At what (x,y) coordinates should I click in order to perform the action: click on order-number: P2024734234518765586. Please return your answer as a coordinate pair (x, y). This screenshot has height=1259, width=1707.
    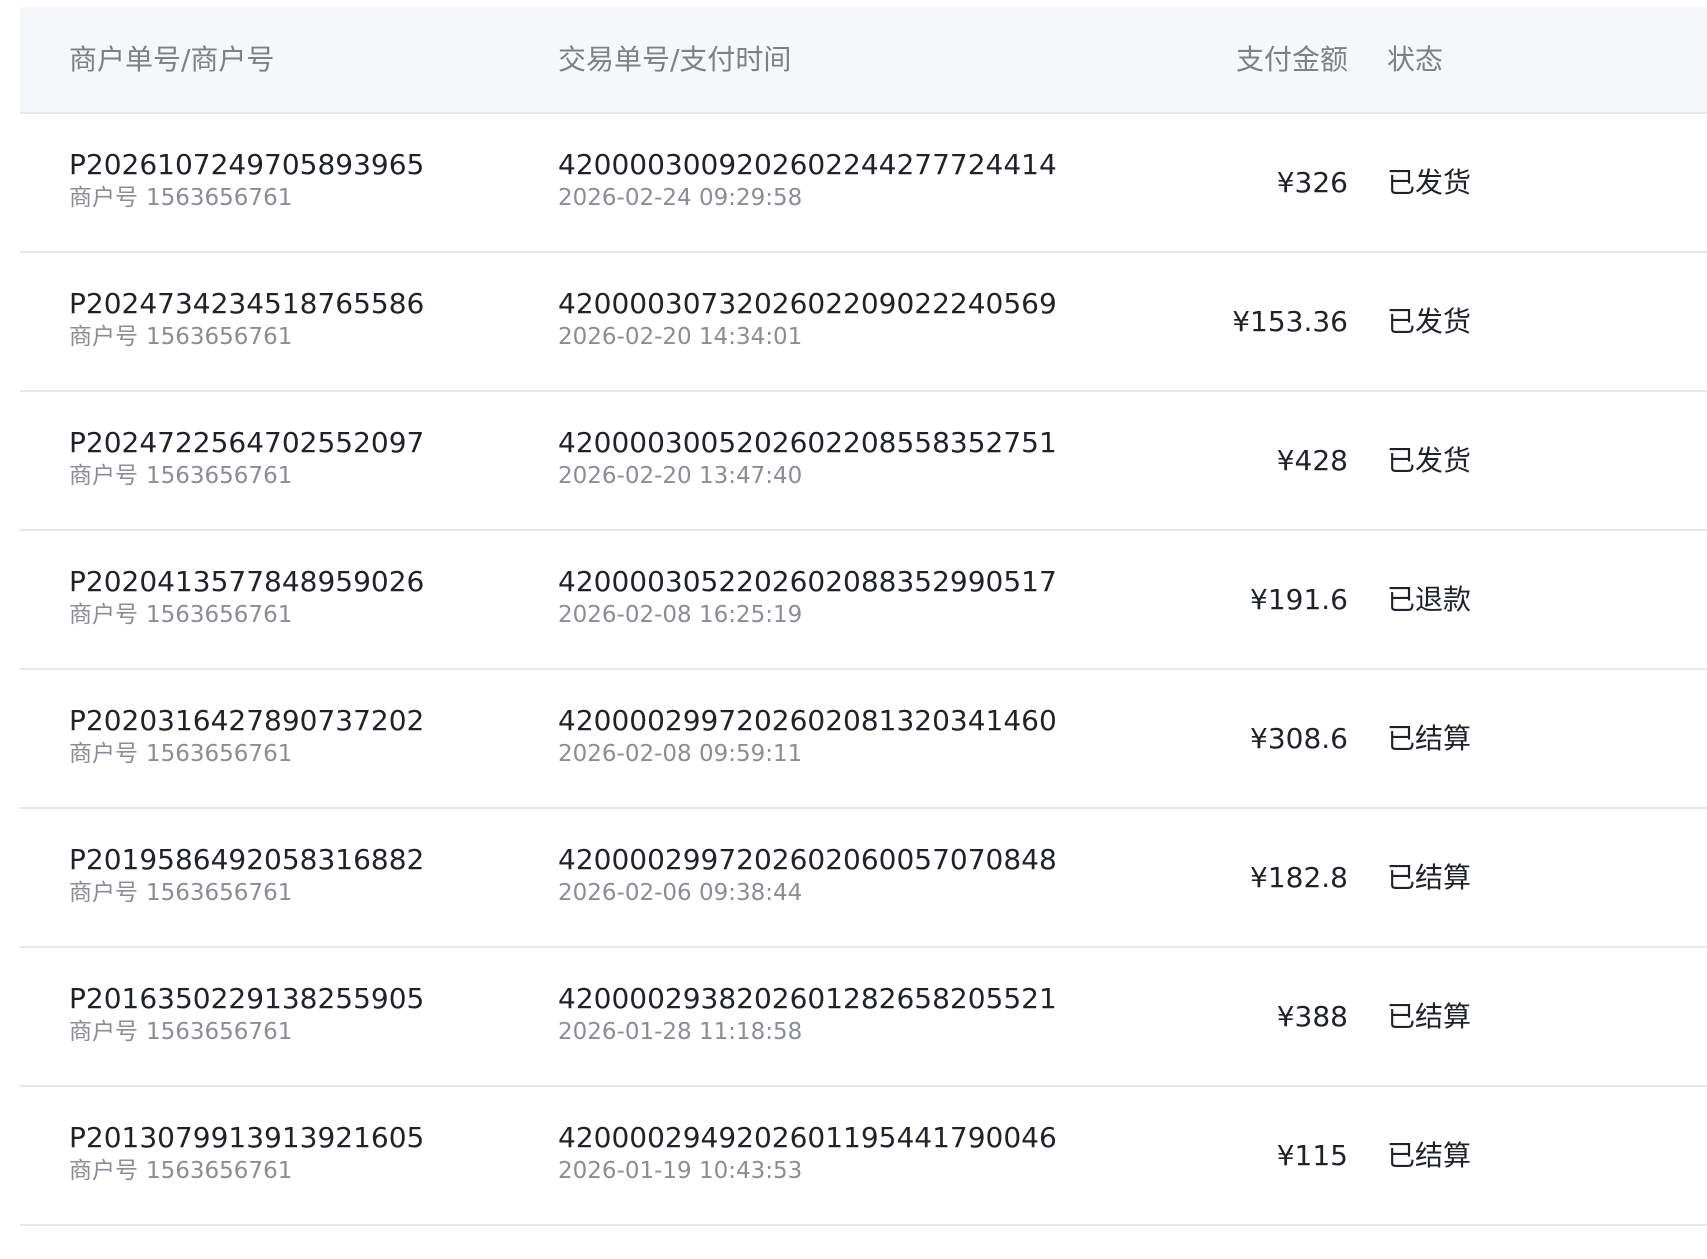
    Looking at the image, I should click on (247, 303).